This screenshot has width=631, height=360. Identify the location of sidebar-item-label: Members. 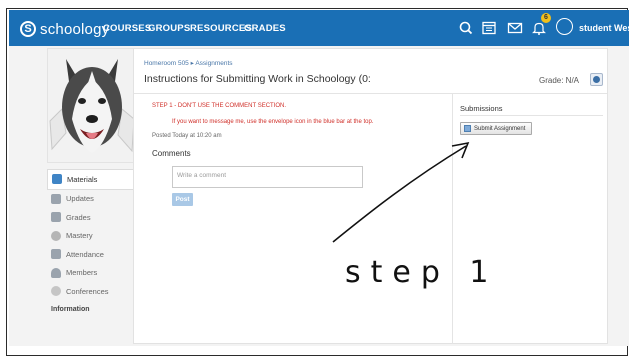
(82, 273).